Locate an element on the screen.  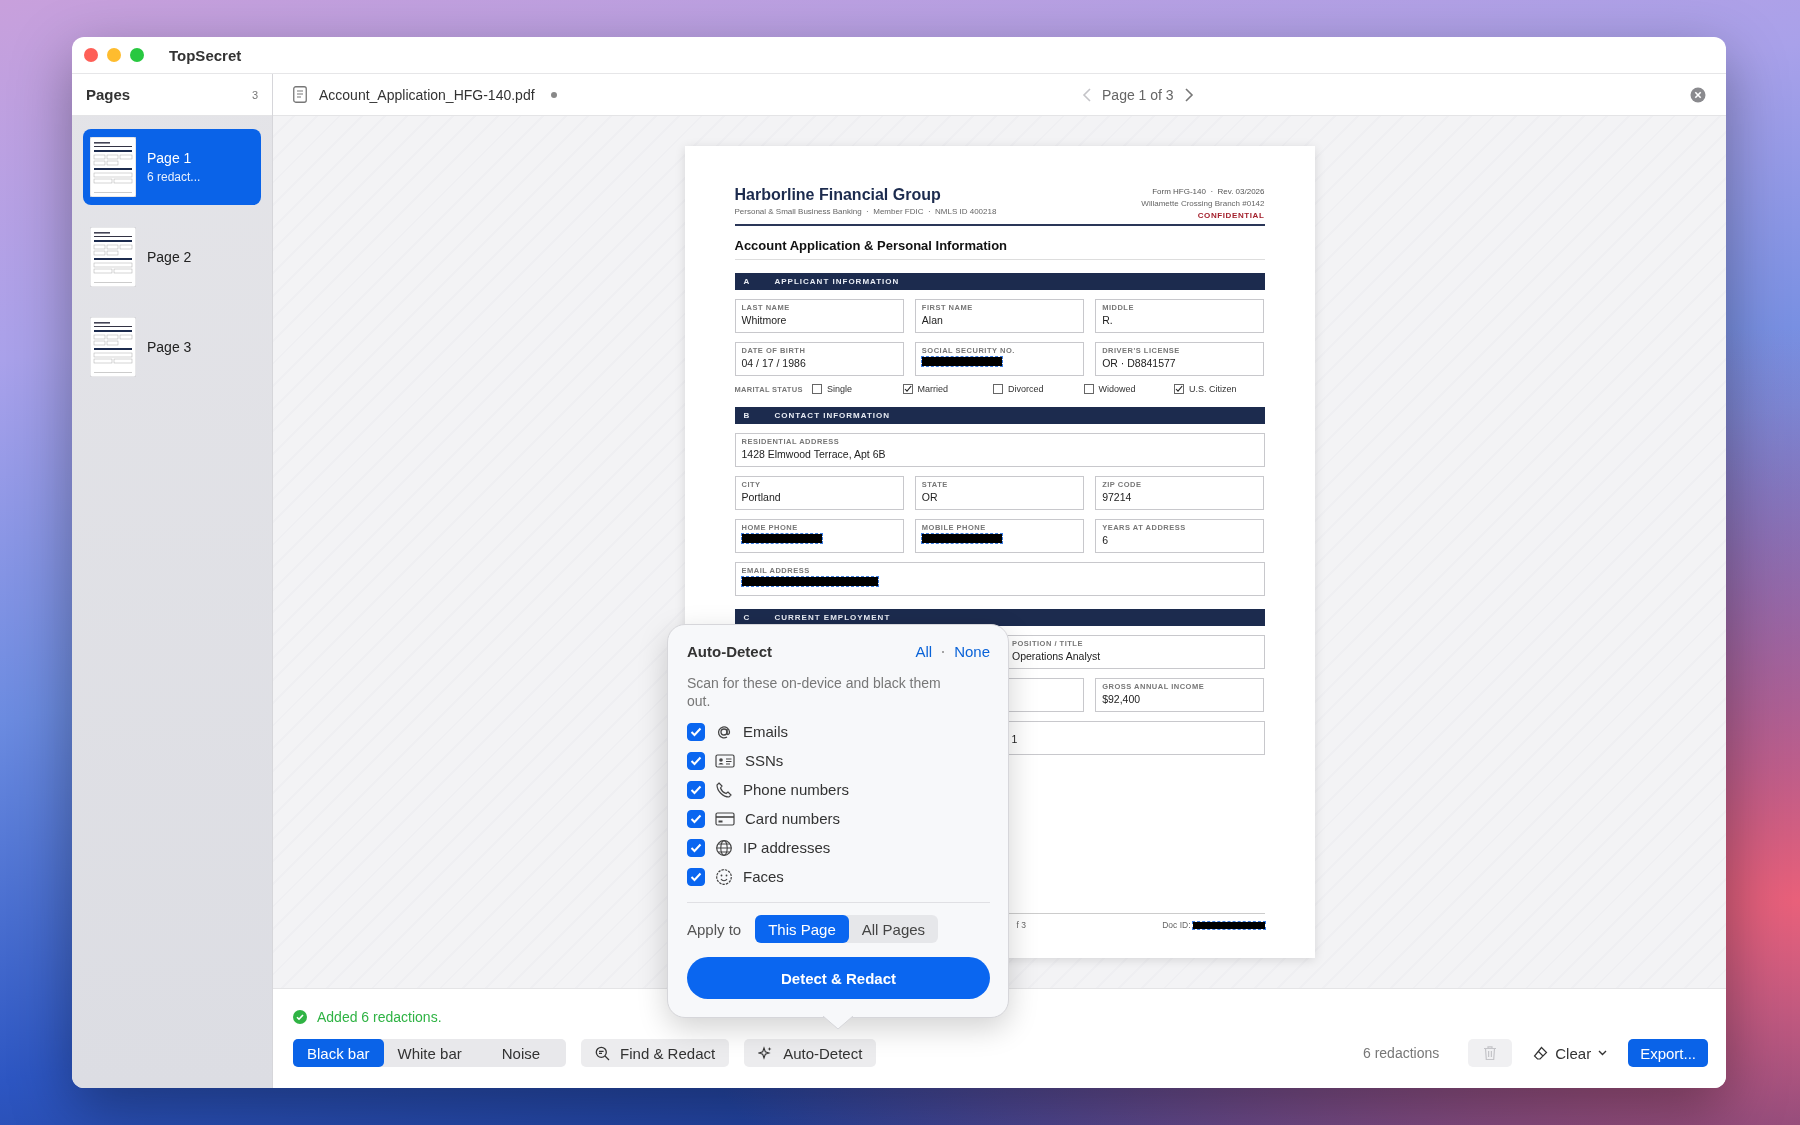
clear-button: Clear is located at coordinates (1570, 1053).